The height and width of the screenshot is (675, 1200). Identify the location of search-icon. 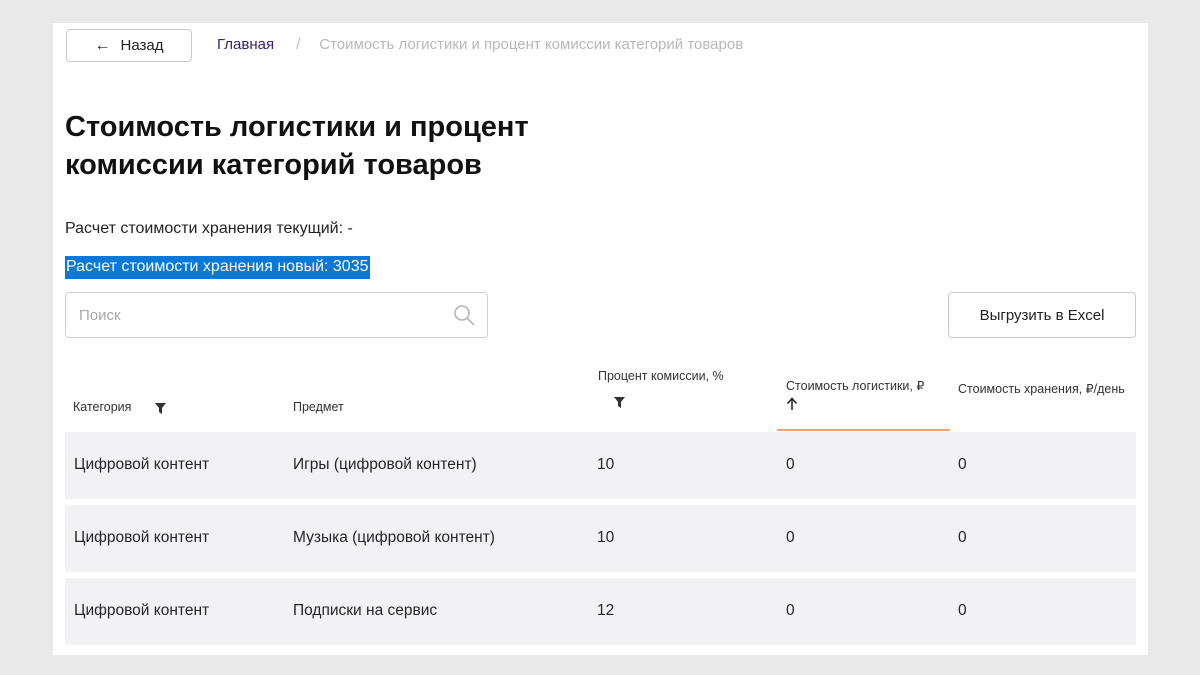
(464, 315).